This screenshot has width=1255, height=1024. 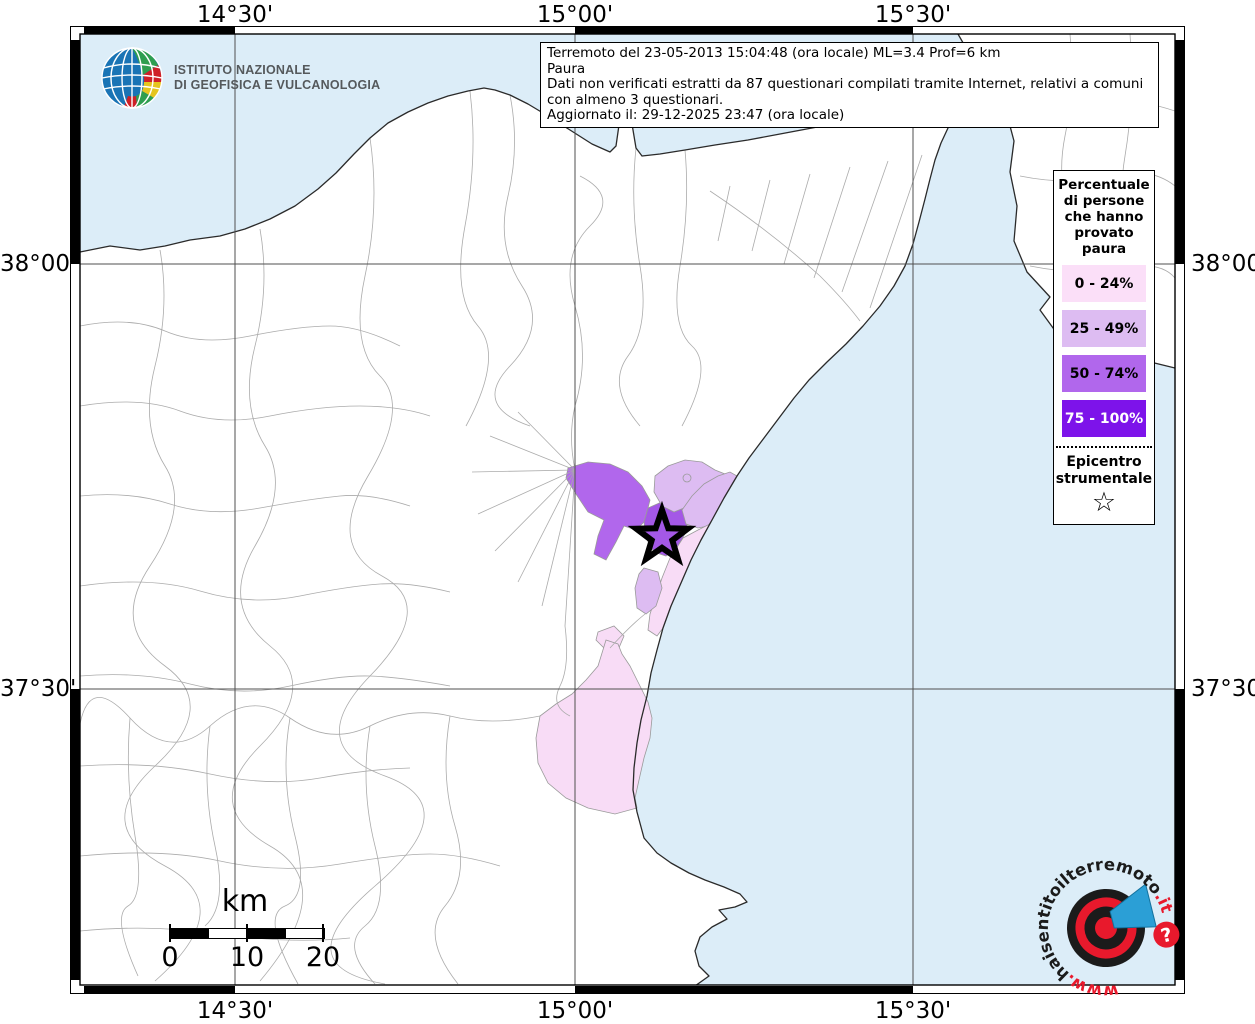 I want to click on axis-label-top-15-30: 15°30', so click(x=913, y=15).